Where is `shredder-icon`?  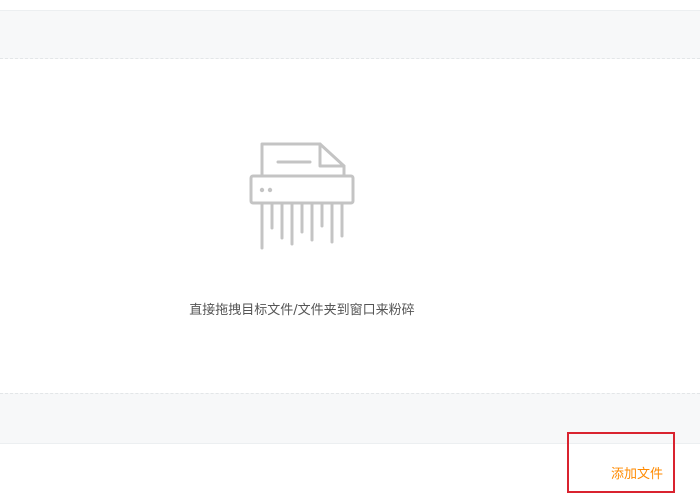 shredder-icon is located at coordinates (302, 196).